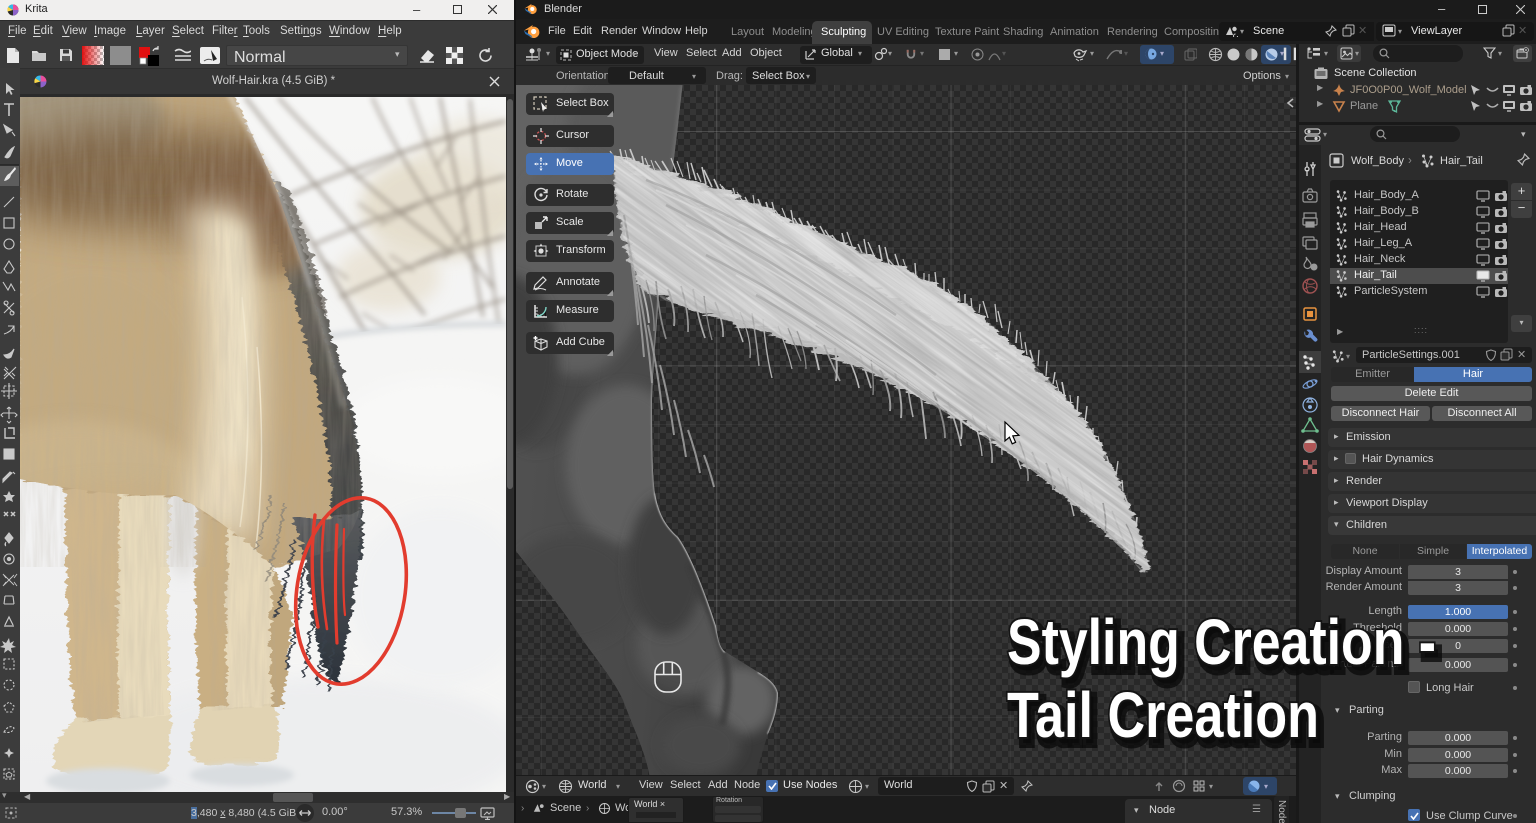 The height and width of the screenshot is (823, 1536). I want to click on svg-text: Tail Creation, so click(1163, 715).